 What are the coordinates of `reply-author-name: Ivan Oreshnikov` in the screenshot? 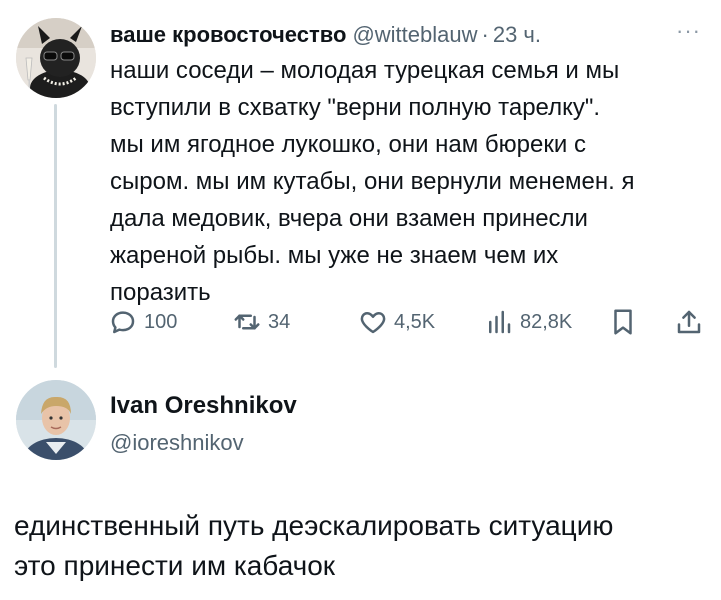 It's located at (203, 406).